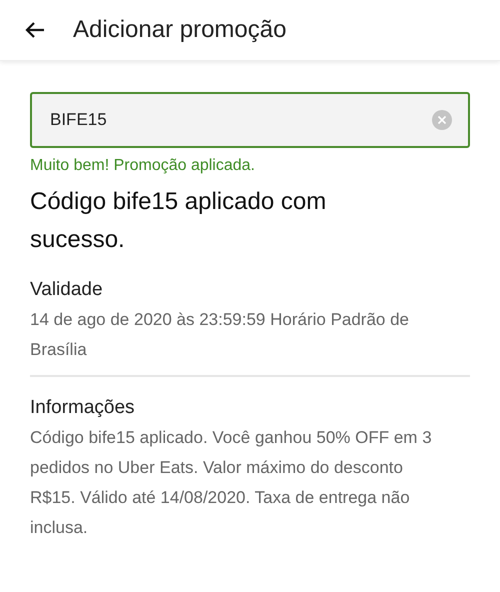 This screenshot has width=500, height=592. I want to click on section-title: Validade, so click(67, 290).